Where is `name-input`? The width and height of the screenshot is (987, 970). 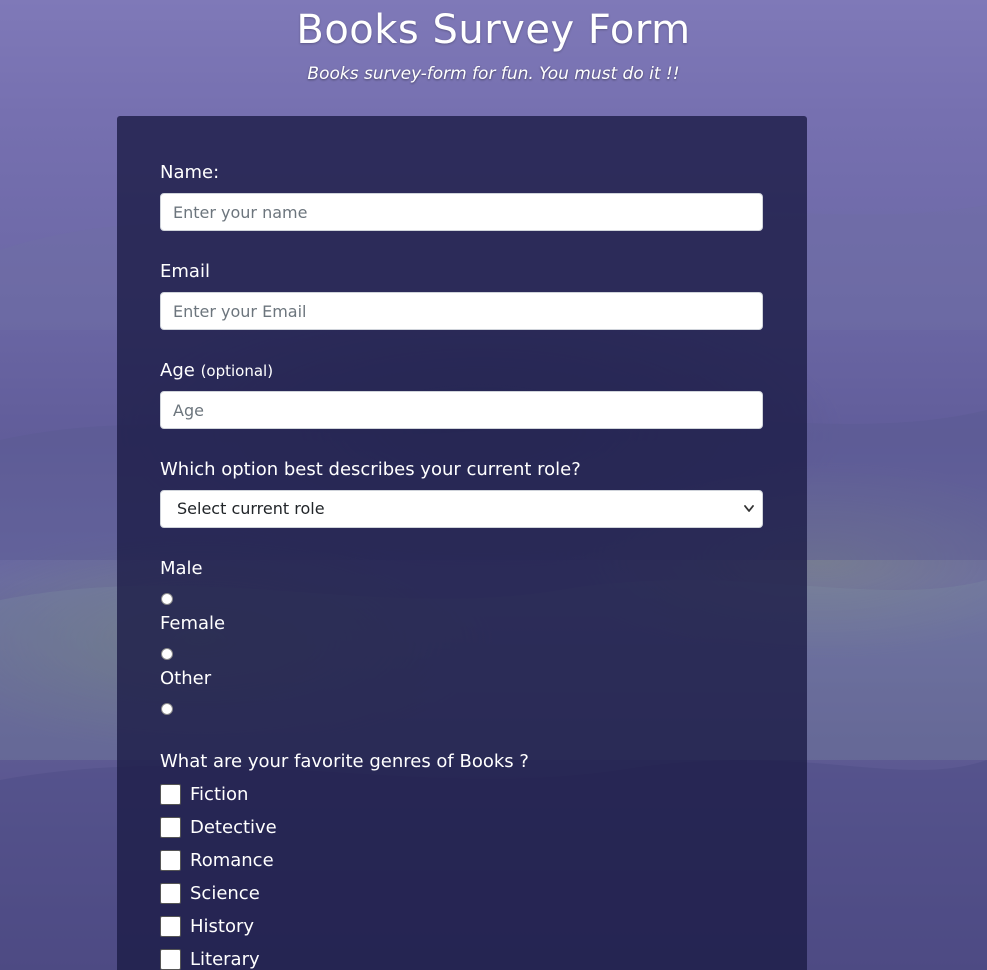 name-input is located at coordinates (461, 212).